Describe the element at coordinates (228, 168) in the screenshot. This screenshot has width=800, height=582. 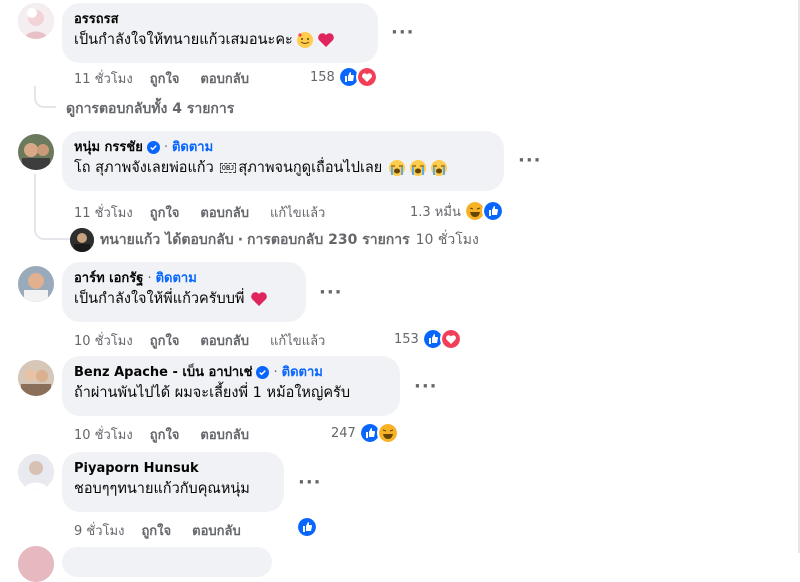
I see `object-replacement-glyph: OBJ` at that location.